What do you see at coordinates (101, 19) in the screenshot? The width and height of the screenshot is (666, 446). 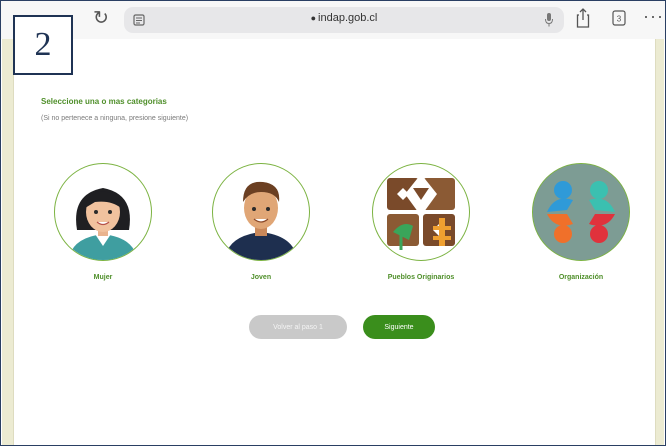 I see `reload-icon: ↻` at bounding box center [101, 19].